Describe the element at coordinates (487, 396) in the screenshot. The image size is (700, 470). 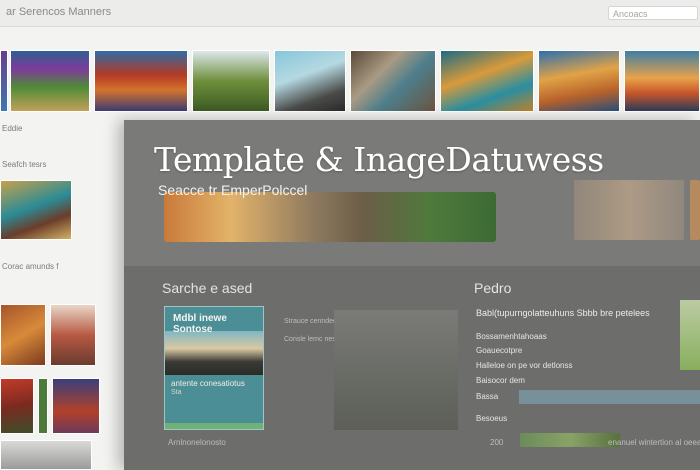
I see `detail-field: Bassa` at that location.